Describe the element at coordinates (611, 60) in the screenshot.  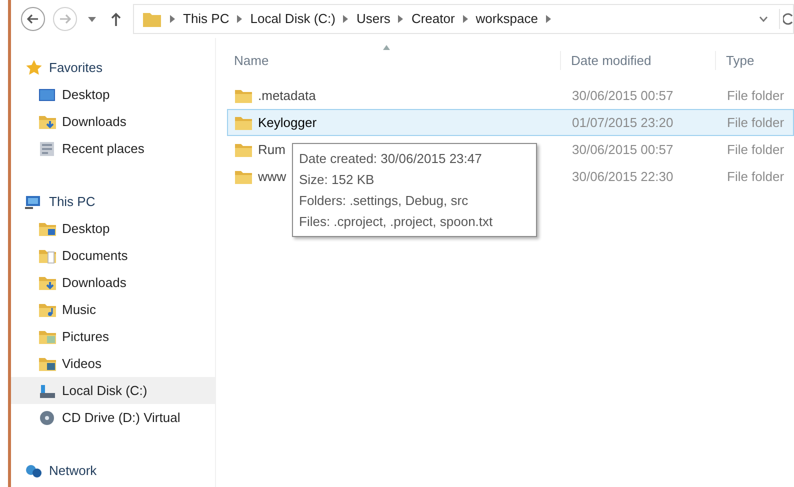
I see `column-header: Date modified` at that location.